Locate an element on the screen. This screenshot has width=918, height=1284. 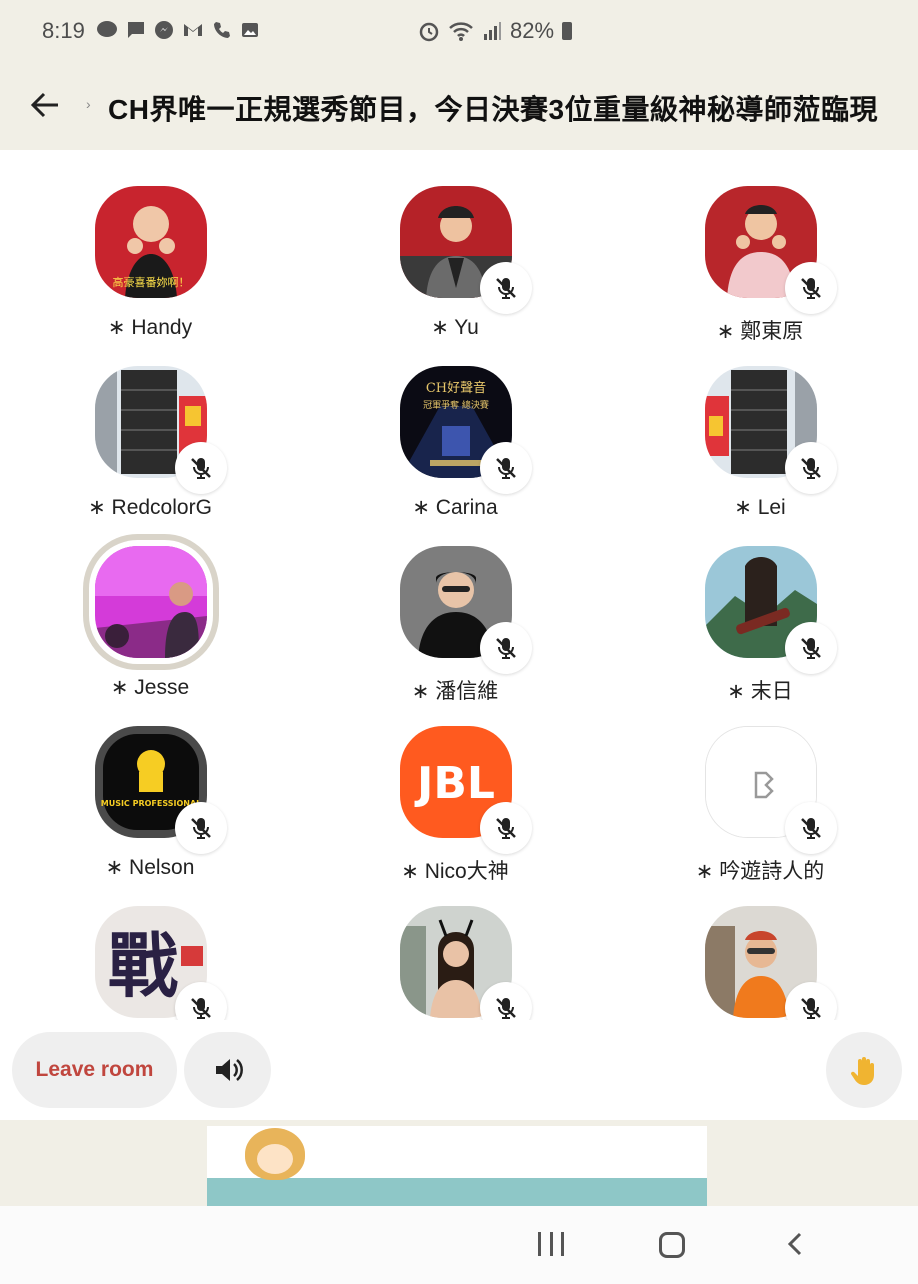
svg-text: JBL is located at coordinates (454, 783).